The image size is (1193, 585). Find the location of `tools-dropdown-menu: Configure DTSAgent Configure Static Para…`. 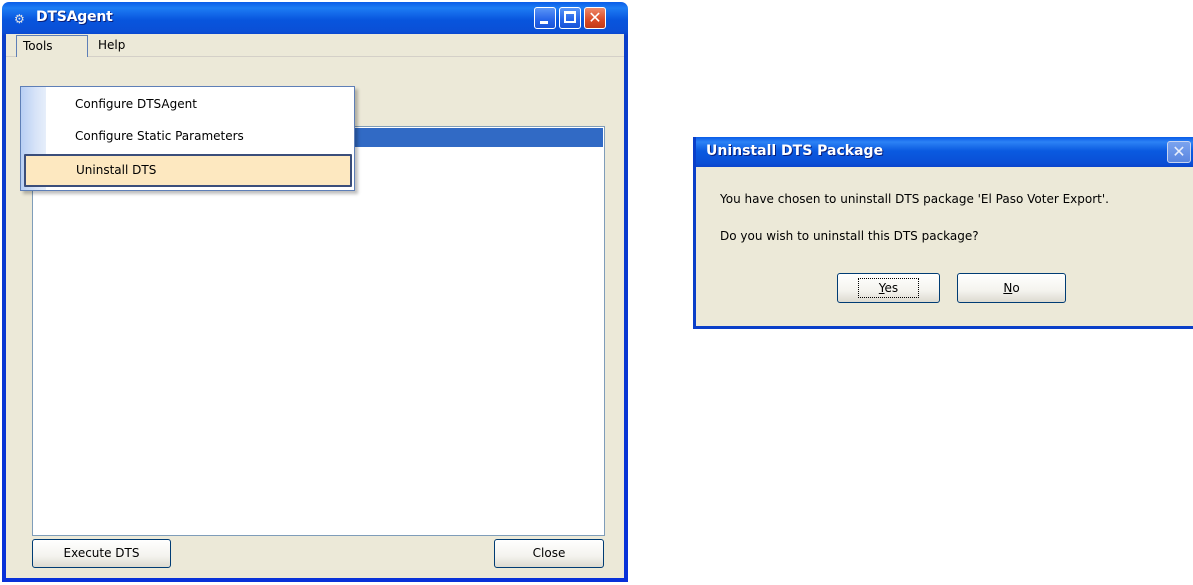

tools-dropdown-menu: Configure DTSAgent Configure Static Para… is located at coordinates (187, 138).